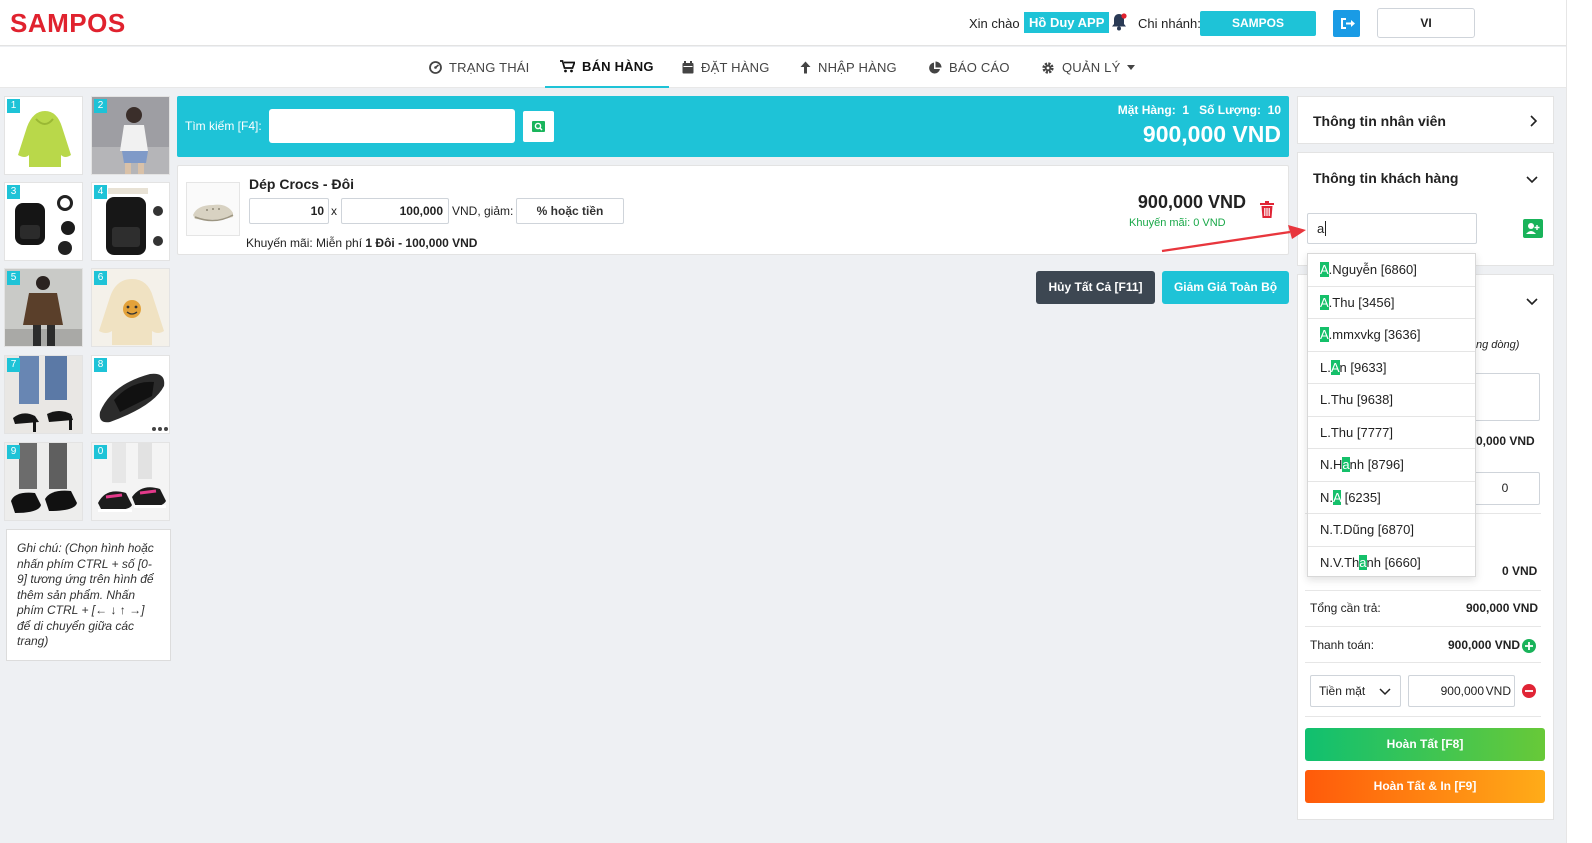 This screenshot has width=1592, height=843. I want to click on cart-summary: Mặt Hàng: 1 Số Lượng: 10, so click(1199, 110).